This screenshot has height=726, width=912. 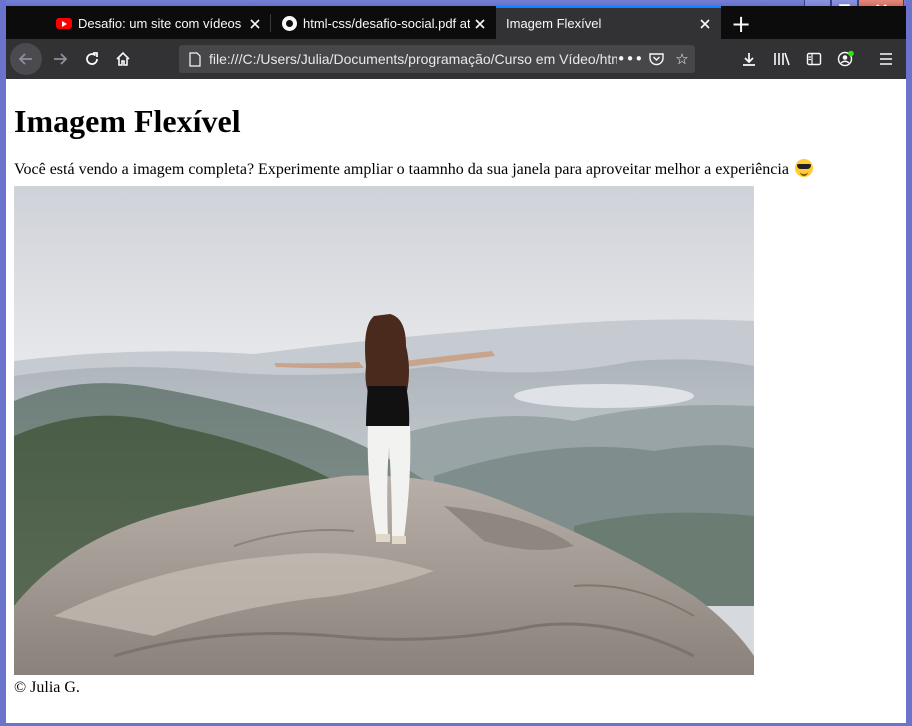 I want to click on account-button, so click(x=846, y=59).